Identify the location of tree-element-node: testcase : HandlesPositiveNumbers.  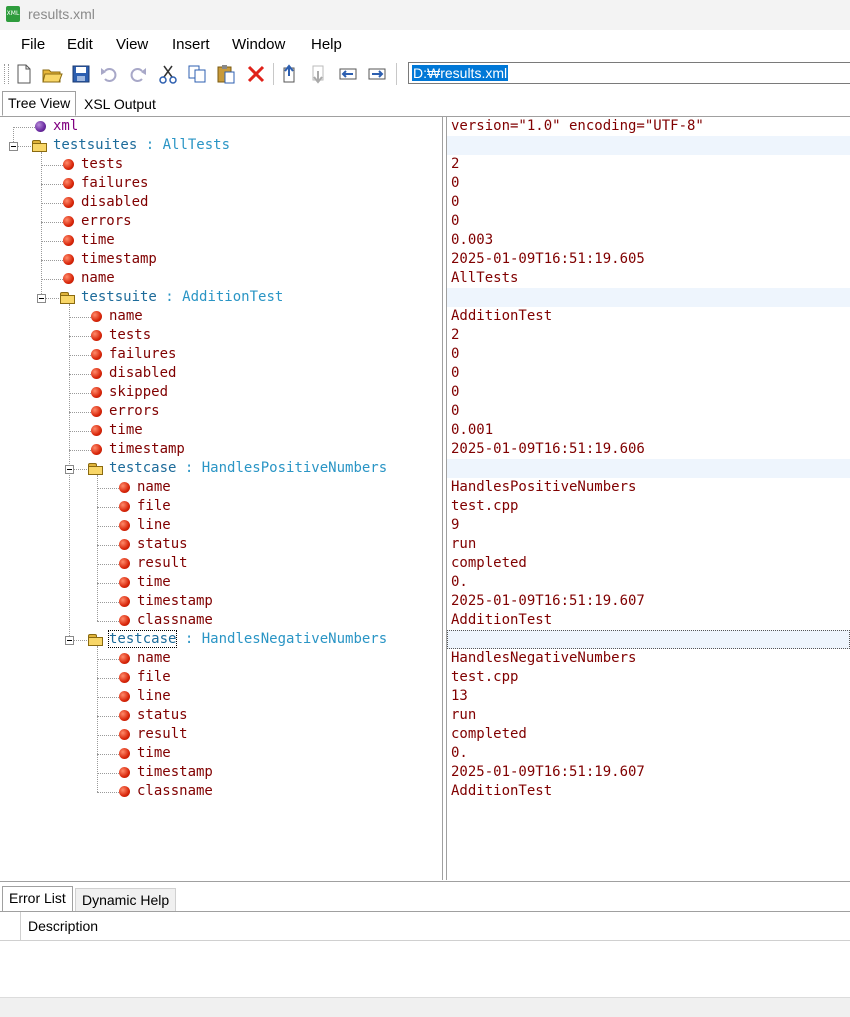
(248, 468).